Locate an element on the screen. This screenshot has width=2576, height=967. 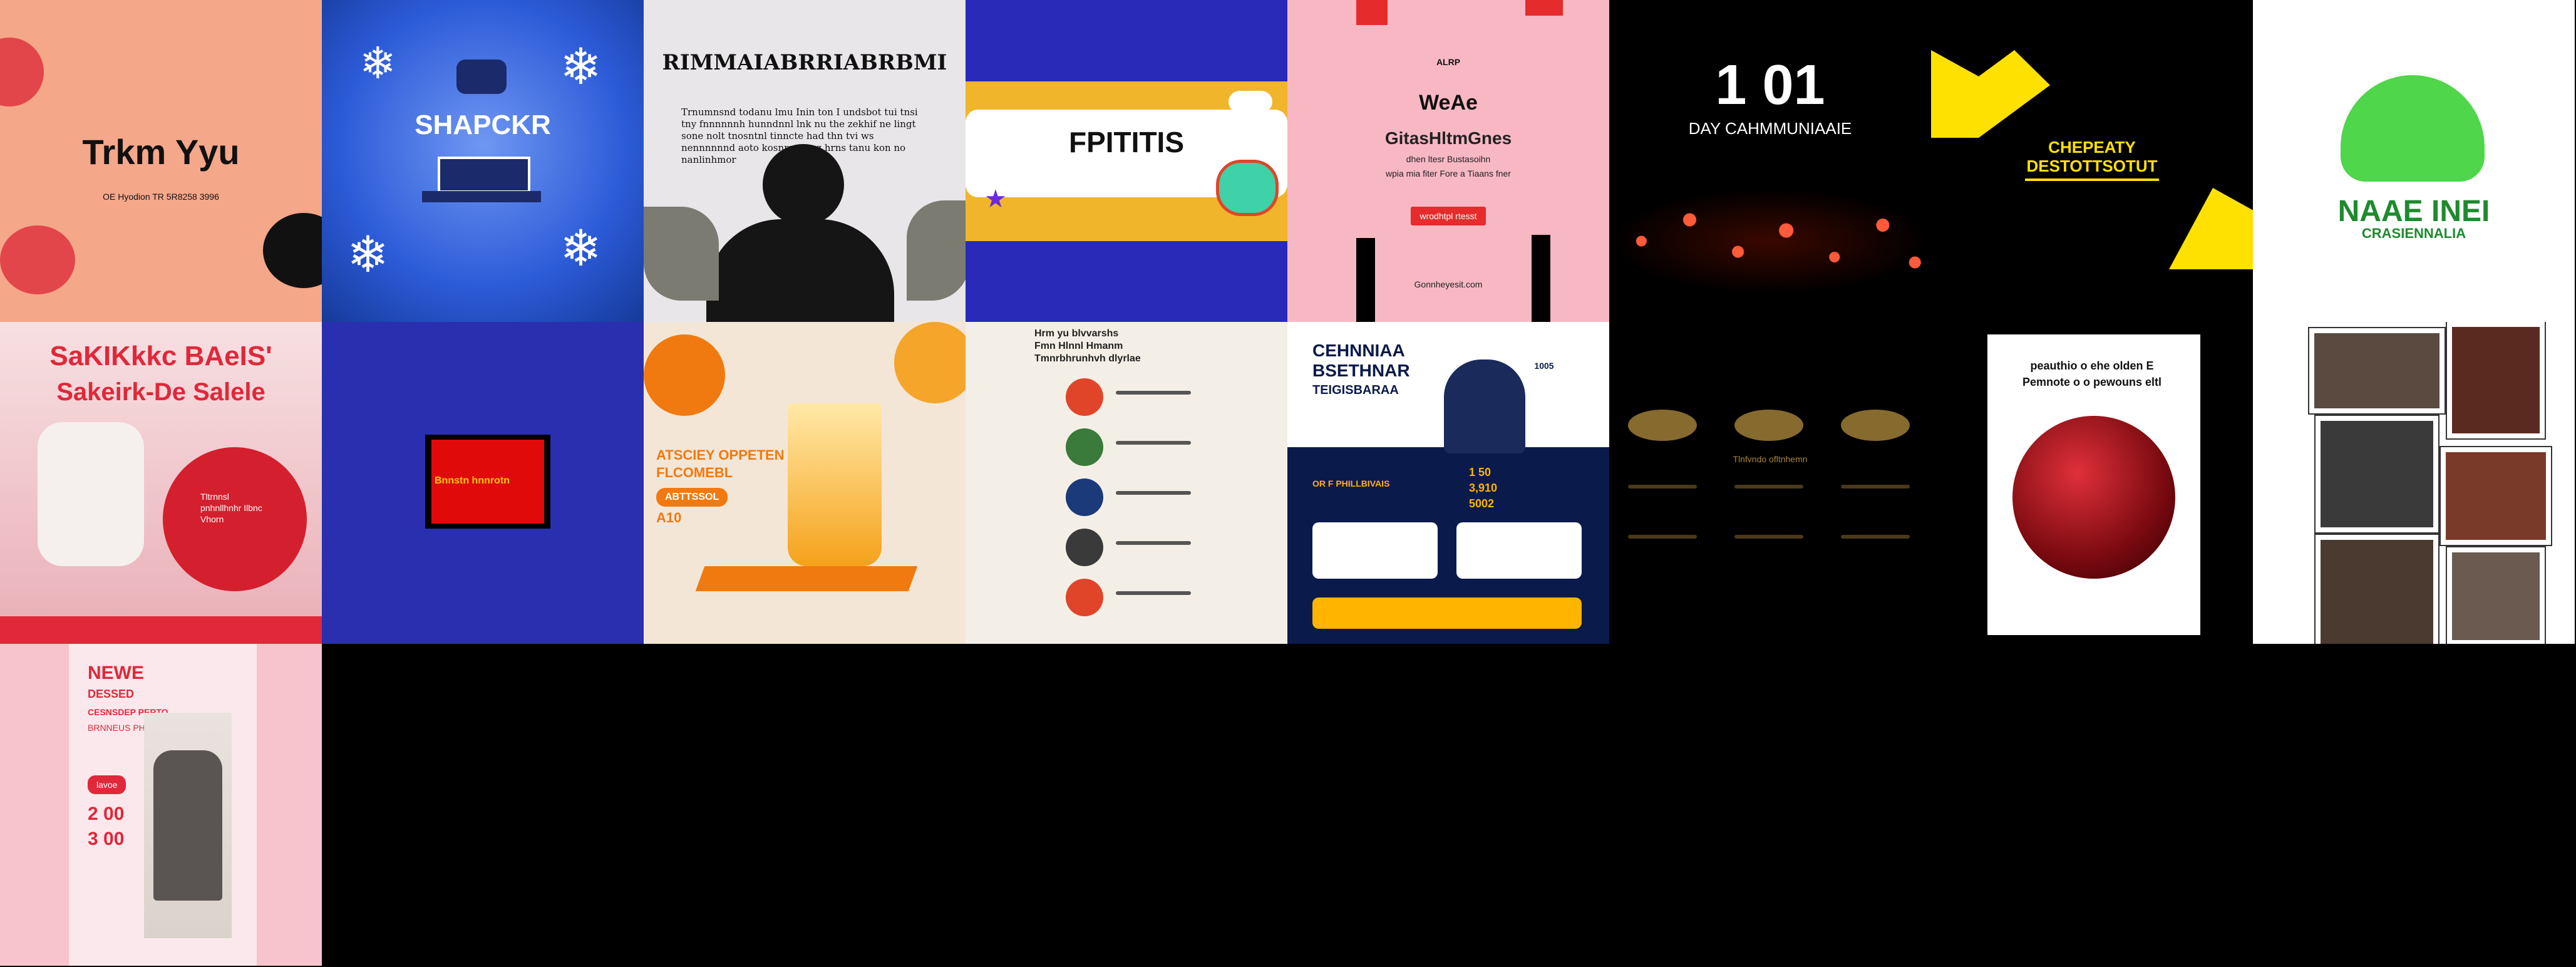
tile-title: NEWE is located at coordinates (116, 673).